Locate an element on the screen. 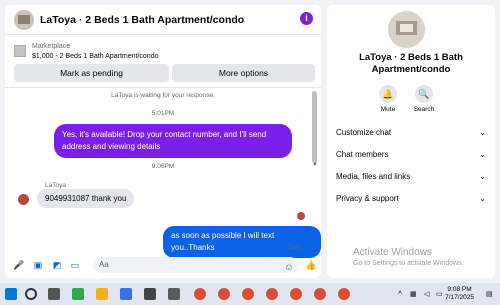 The image size is (500, 305). message-status: Sent is located at coordinates (294, 248).